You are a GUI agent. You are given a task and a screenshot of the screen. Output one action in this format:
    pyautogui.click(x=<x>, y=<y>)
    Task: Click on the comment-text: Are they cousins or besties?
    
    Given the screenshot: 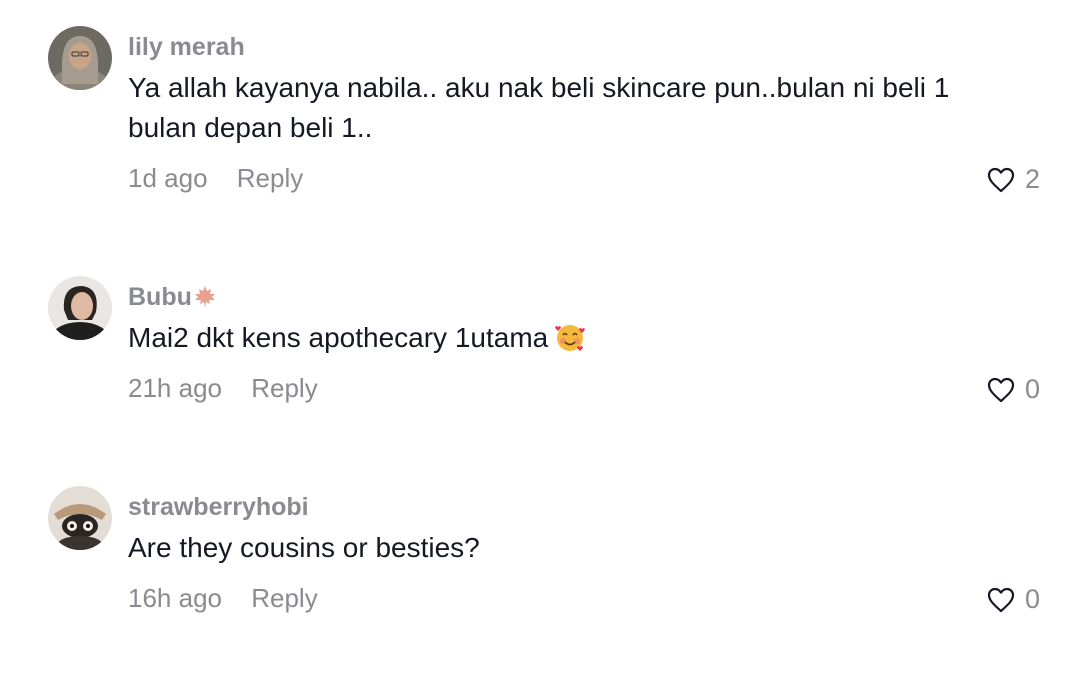 What is the action you would take?
    pyautogui.click(x=304, y=547)
    